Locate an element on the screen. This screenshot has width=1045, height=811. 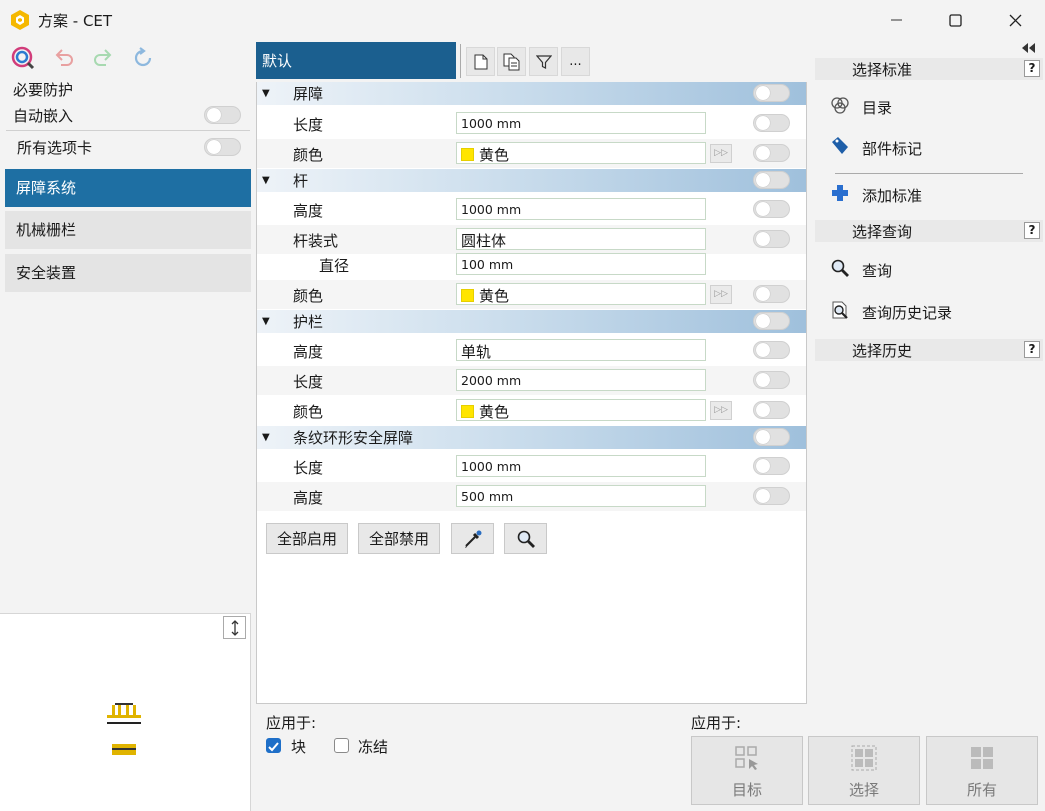
part-tag-label: 部件标记 is located at coordinates (892, 148).